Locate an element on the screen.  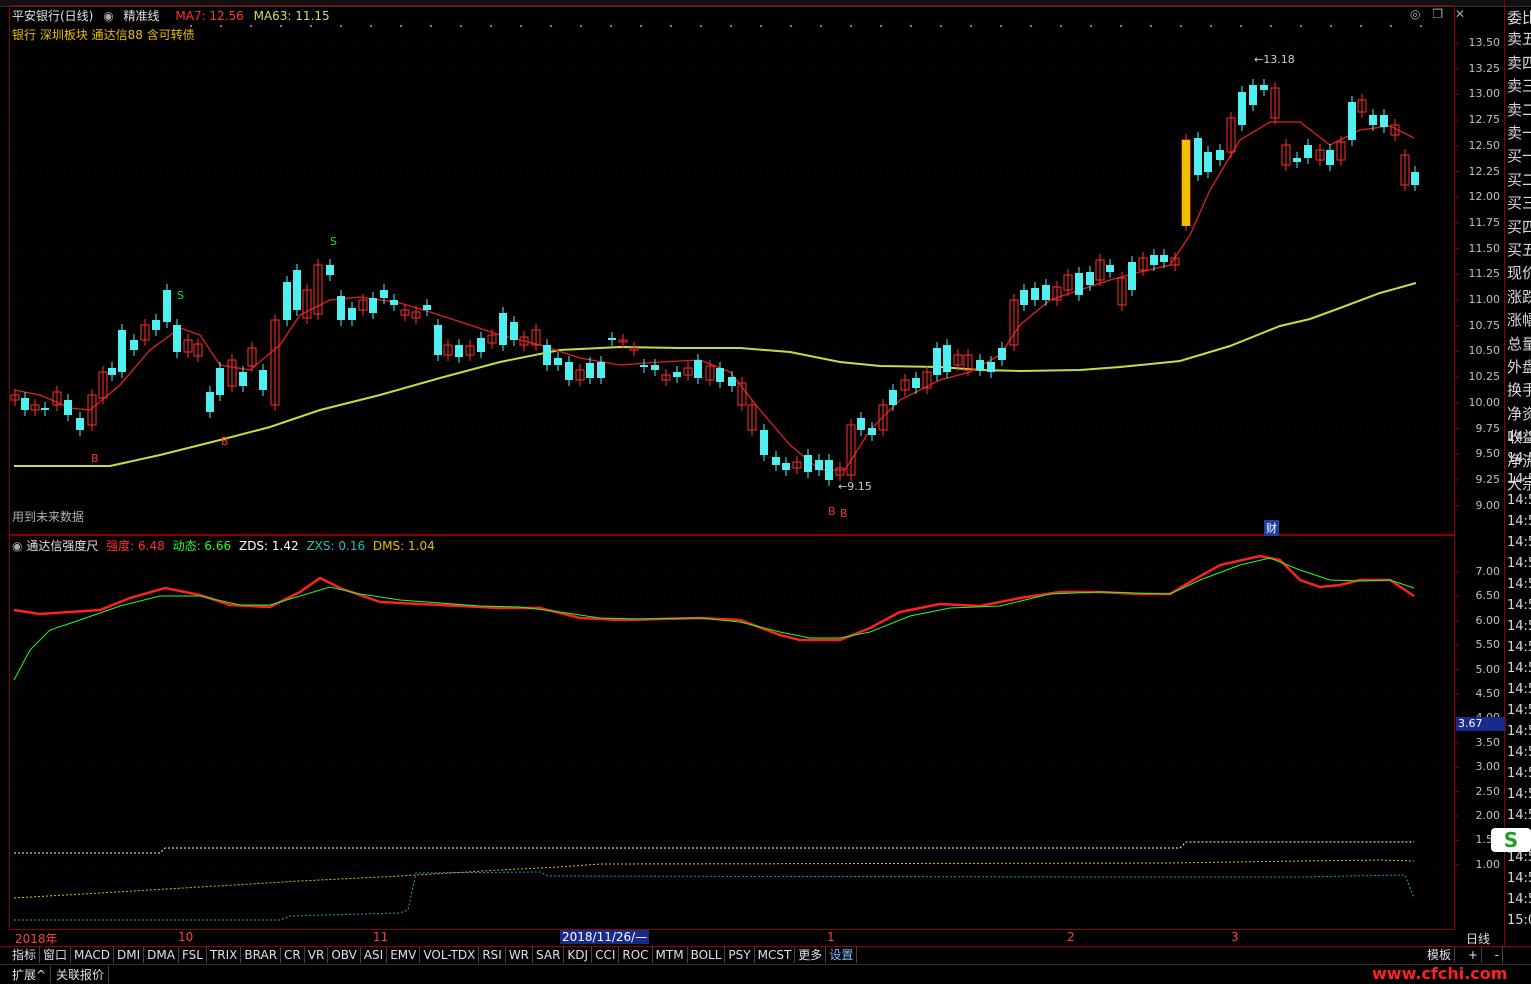
indicator-tab: KDJ is located at coordinates (578, 955).